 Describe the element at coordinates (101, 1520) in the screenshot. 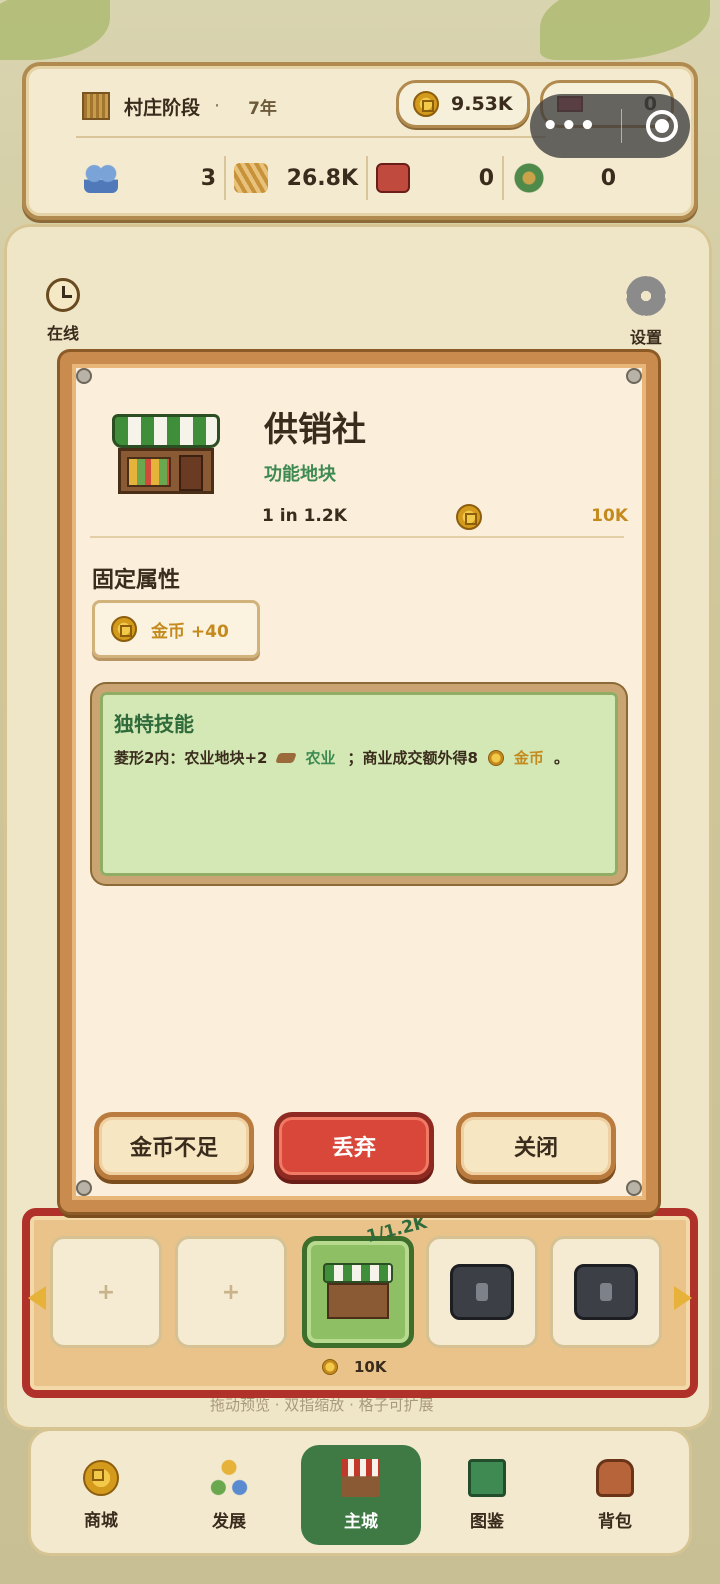

I see `tab-label: 商城` at that location.